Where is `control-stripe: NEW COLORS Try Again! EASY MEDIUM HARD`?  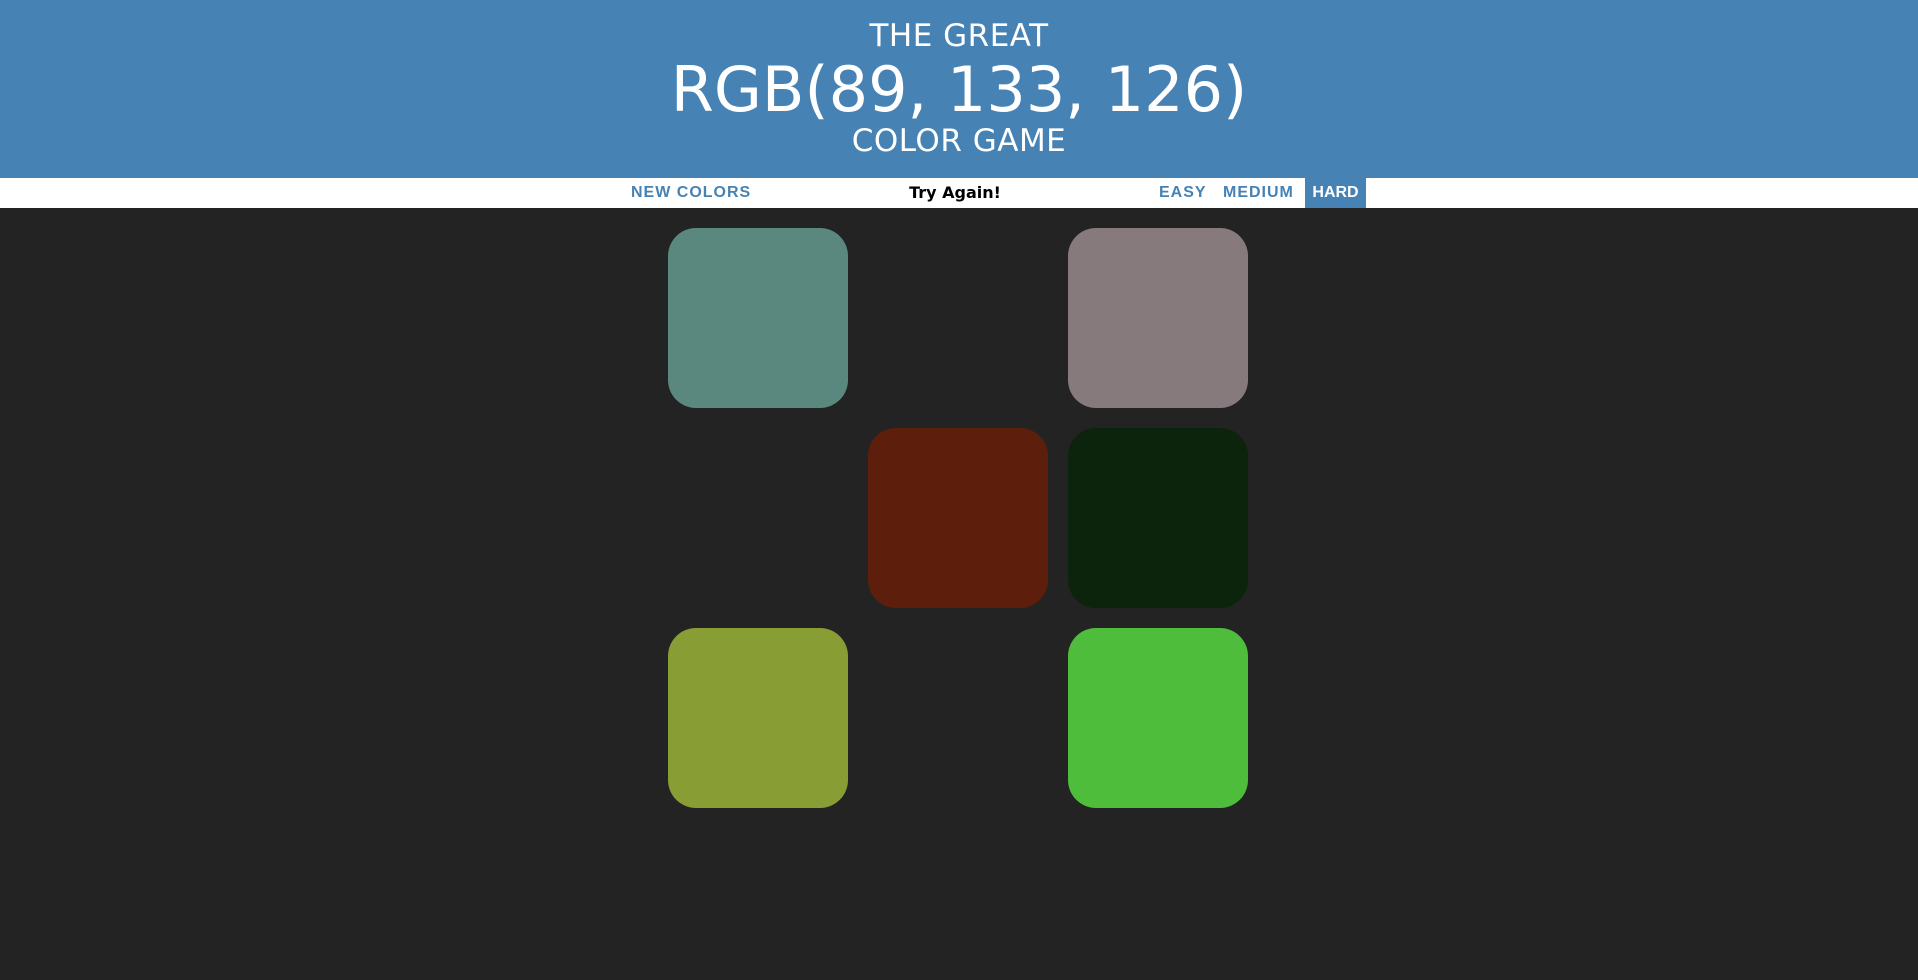
control-stripe: NEW COLORS Try Again! EASY MEDIUM HARD is located at coordinates (959, 193).